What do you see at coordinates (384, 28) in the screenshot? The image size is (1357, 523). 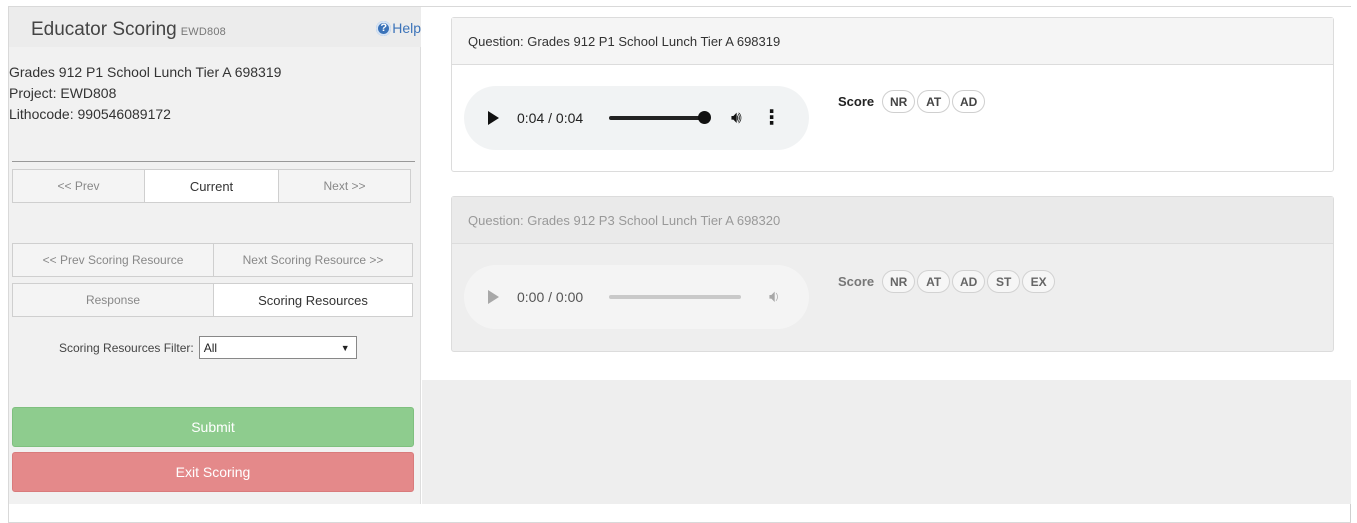 I see `question-circle-icon: ?` at bounding box center [384, 28].